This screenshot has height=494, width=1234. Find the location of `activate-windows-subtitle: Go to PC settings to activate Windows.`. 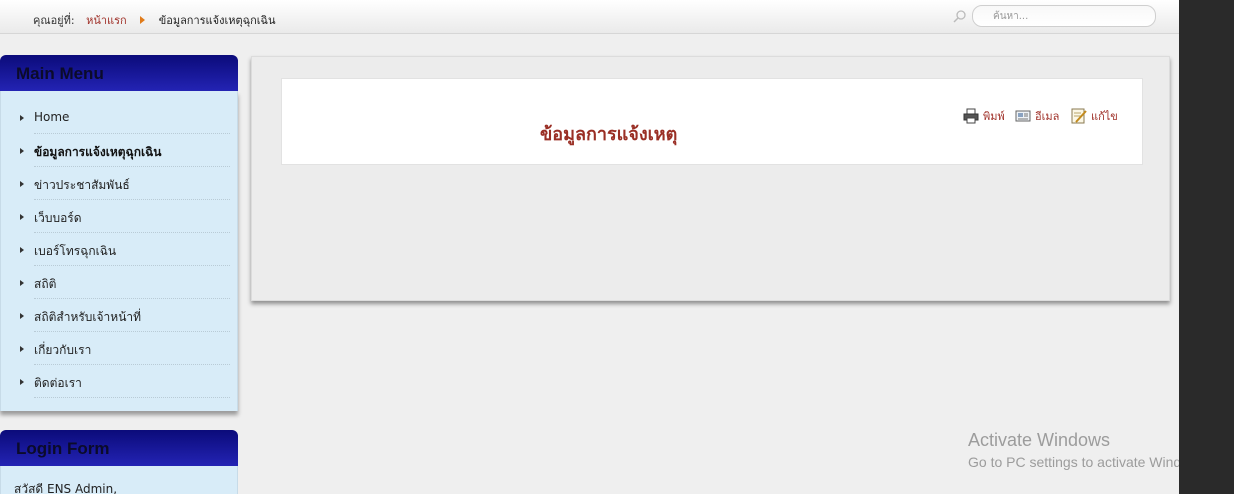

activate-windows-subtitle: Go to PC settings to activate Windows. is located at coordinates (1073, 462).